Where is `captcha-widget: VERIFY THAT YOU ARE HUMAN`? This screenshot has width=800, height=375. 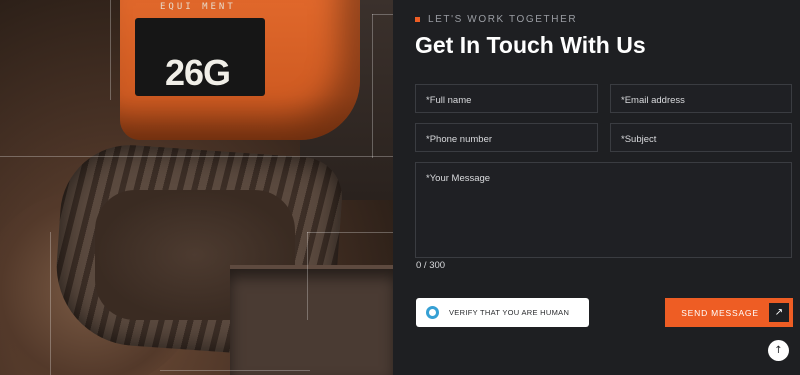 captcha-widget: VERIFY THAT YOU ARE HUMAN is located at coordinates (502, 312).